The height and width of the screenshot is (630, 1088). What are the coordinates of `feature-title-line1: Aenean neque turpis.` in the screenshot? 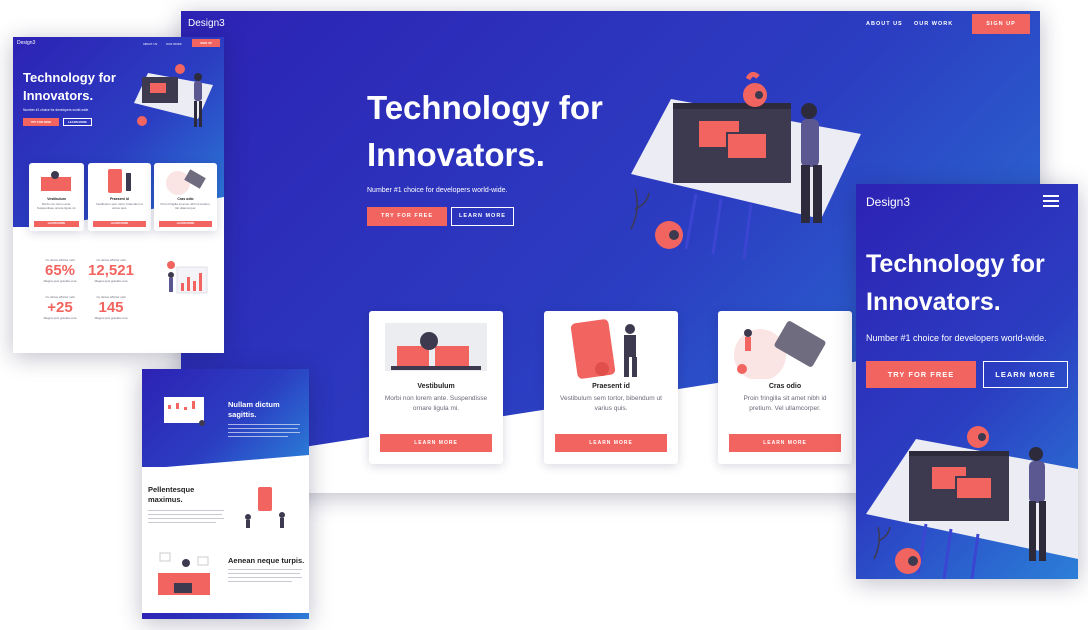 It's located at (266, 560).